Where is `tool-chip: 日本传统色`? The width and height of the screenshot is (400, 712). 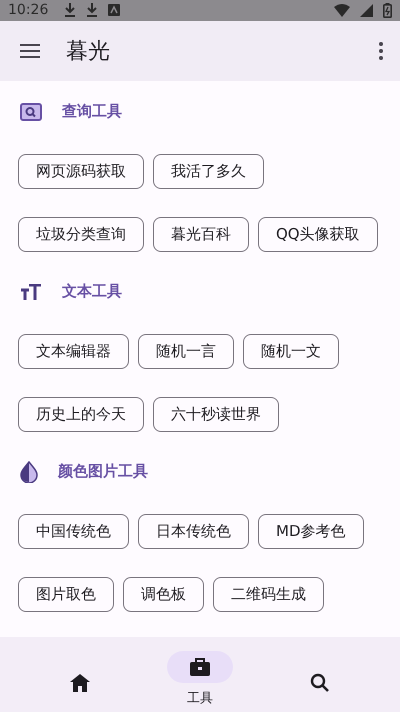 tool-chip: 日本传统色 is located at coordinates (193, 531).